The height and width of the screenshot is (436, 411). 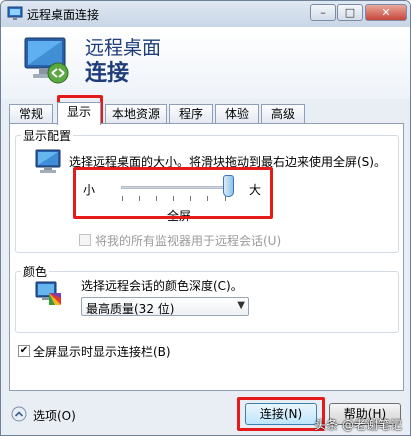 I want to click on color-depth-description: 选择远程会话的颜色深度(C)。, so click(x=162, y=286).